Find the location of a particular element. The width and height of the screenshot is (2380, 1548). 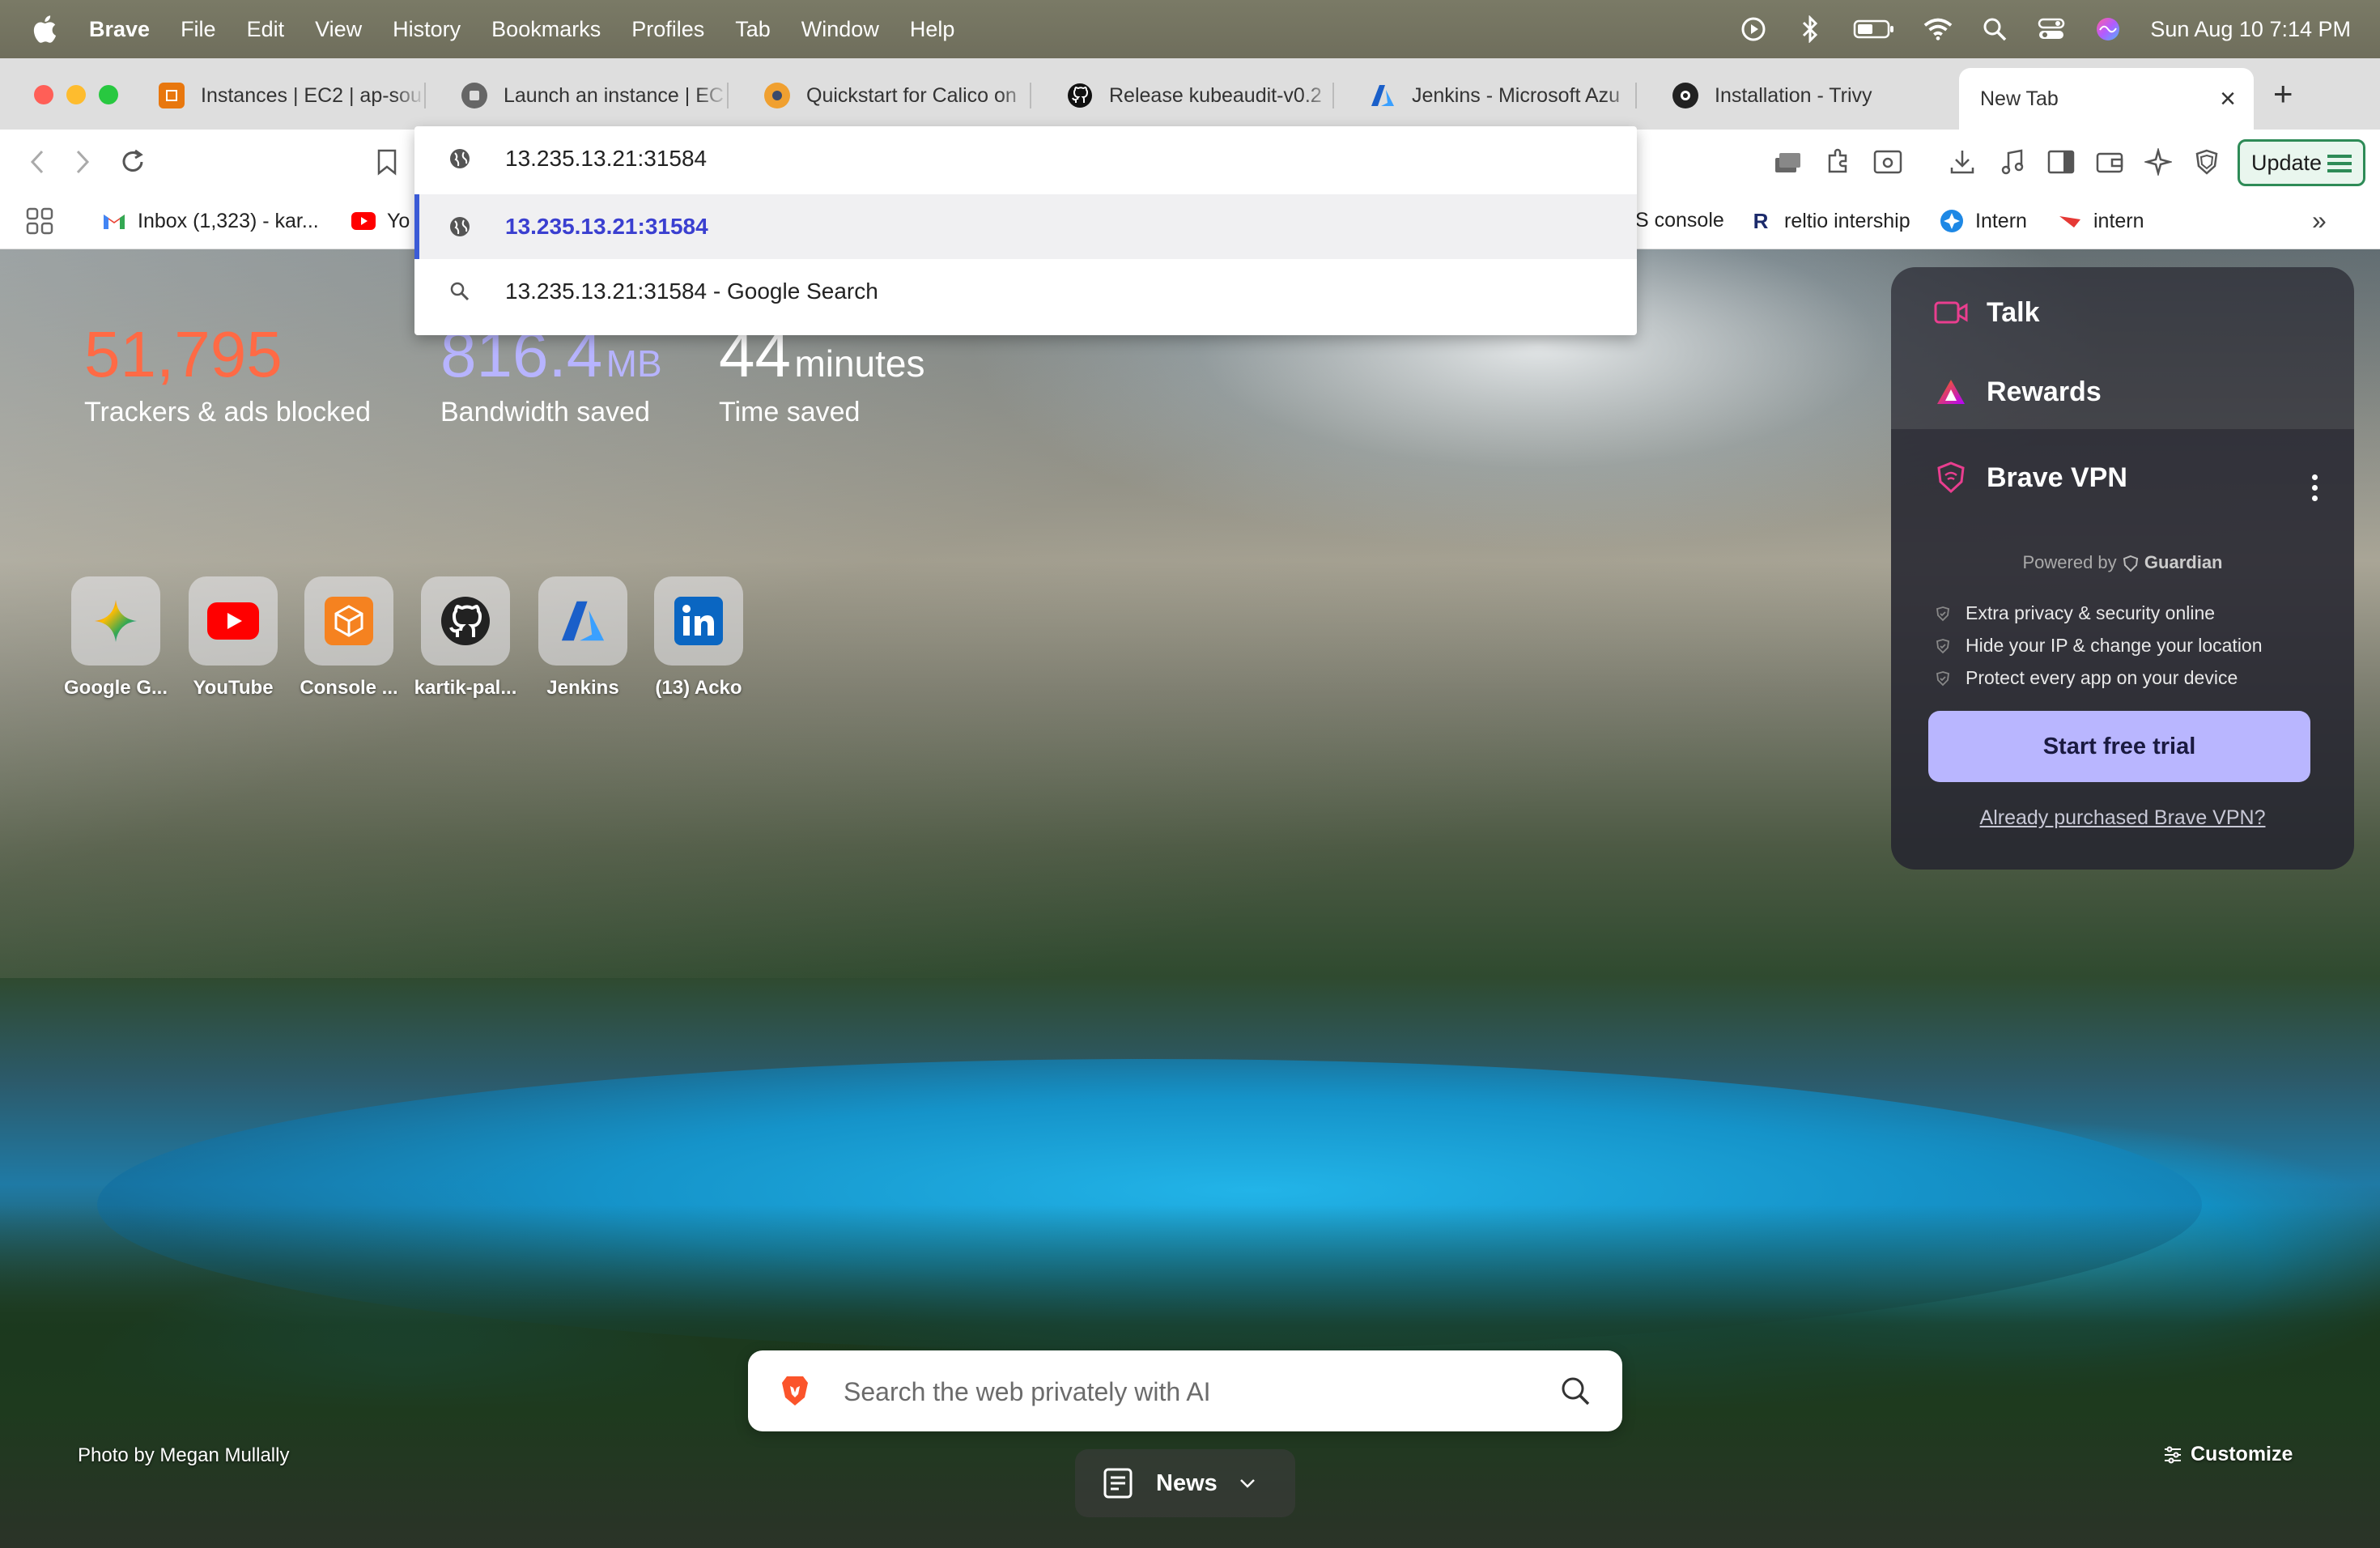

customize-button: Customize is located at coordinates (2228, 1455).